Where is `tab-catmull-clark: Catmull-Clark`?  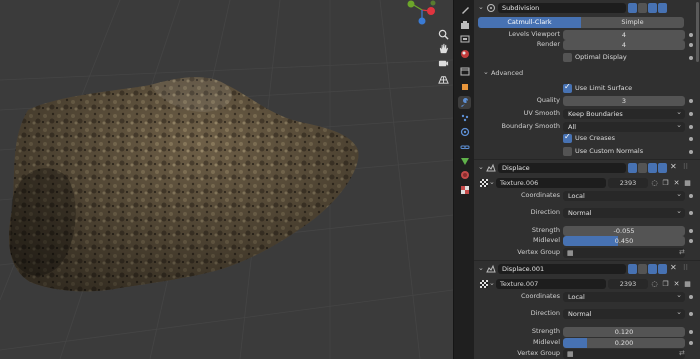 tab-catmull-clark: Catmull-Clark is located at coordinates (529, 22).